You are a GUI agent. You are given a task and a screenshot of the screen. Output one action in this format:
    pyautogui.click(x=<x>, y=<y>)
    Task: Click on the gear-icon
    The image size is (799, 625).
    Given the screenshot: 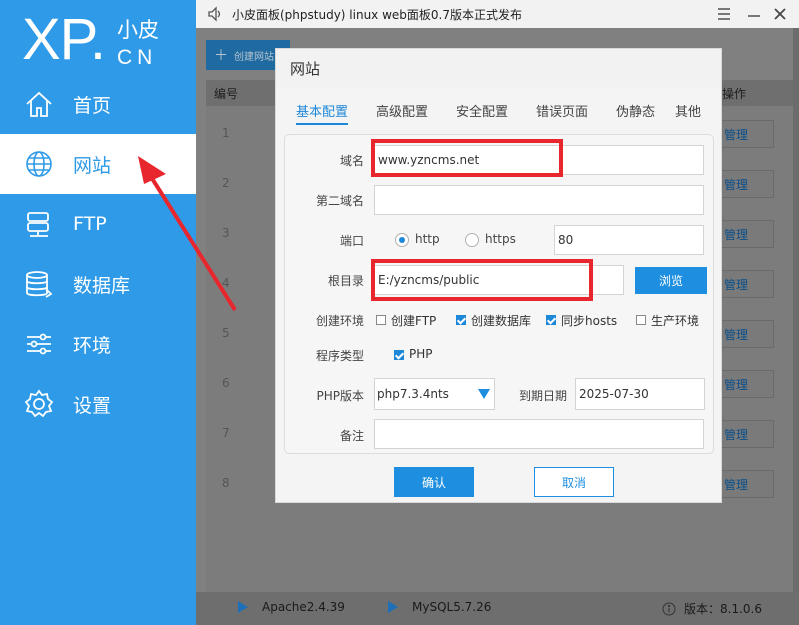 What is the action you would take?
    pyautogui.click(x=39, y=404)
    